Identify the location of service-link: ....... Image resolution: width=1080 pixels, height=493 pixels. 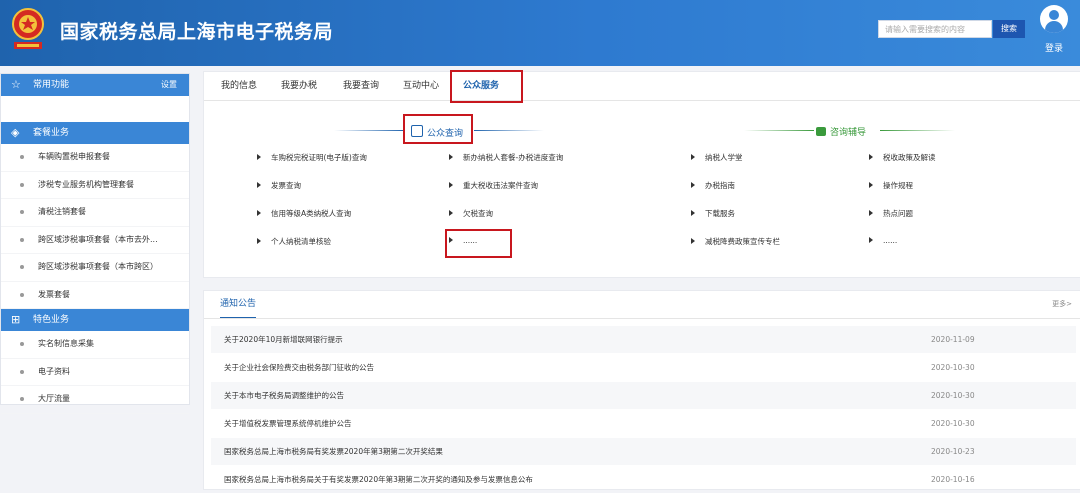
(883, 240).